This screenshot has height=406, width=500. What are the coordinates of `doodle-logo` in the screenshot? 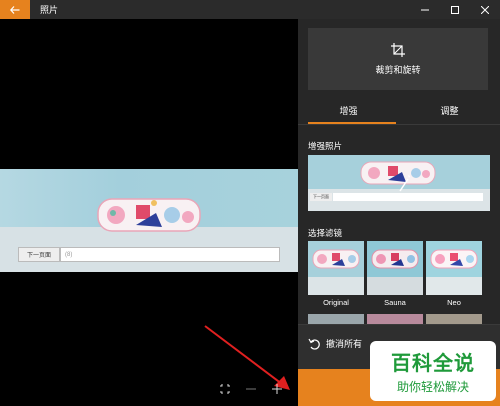 It's located at (149, 215).